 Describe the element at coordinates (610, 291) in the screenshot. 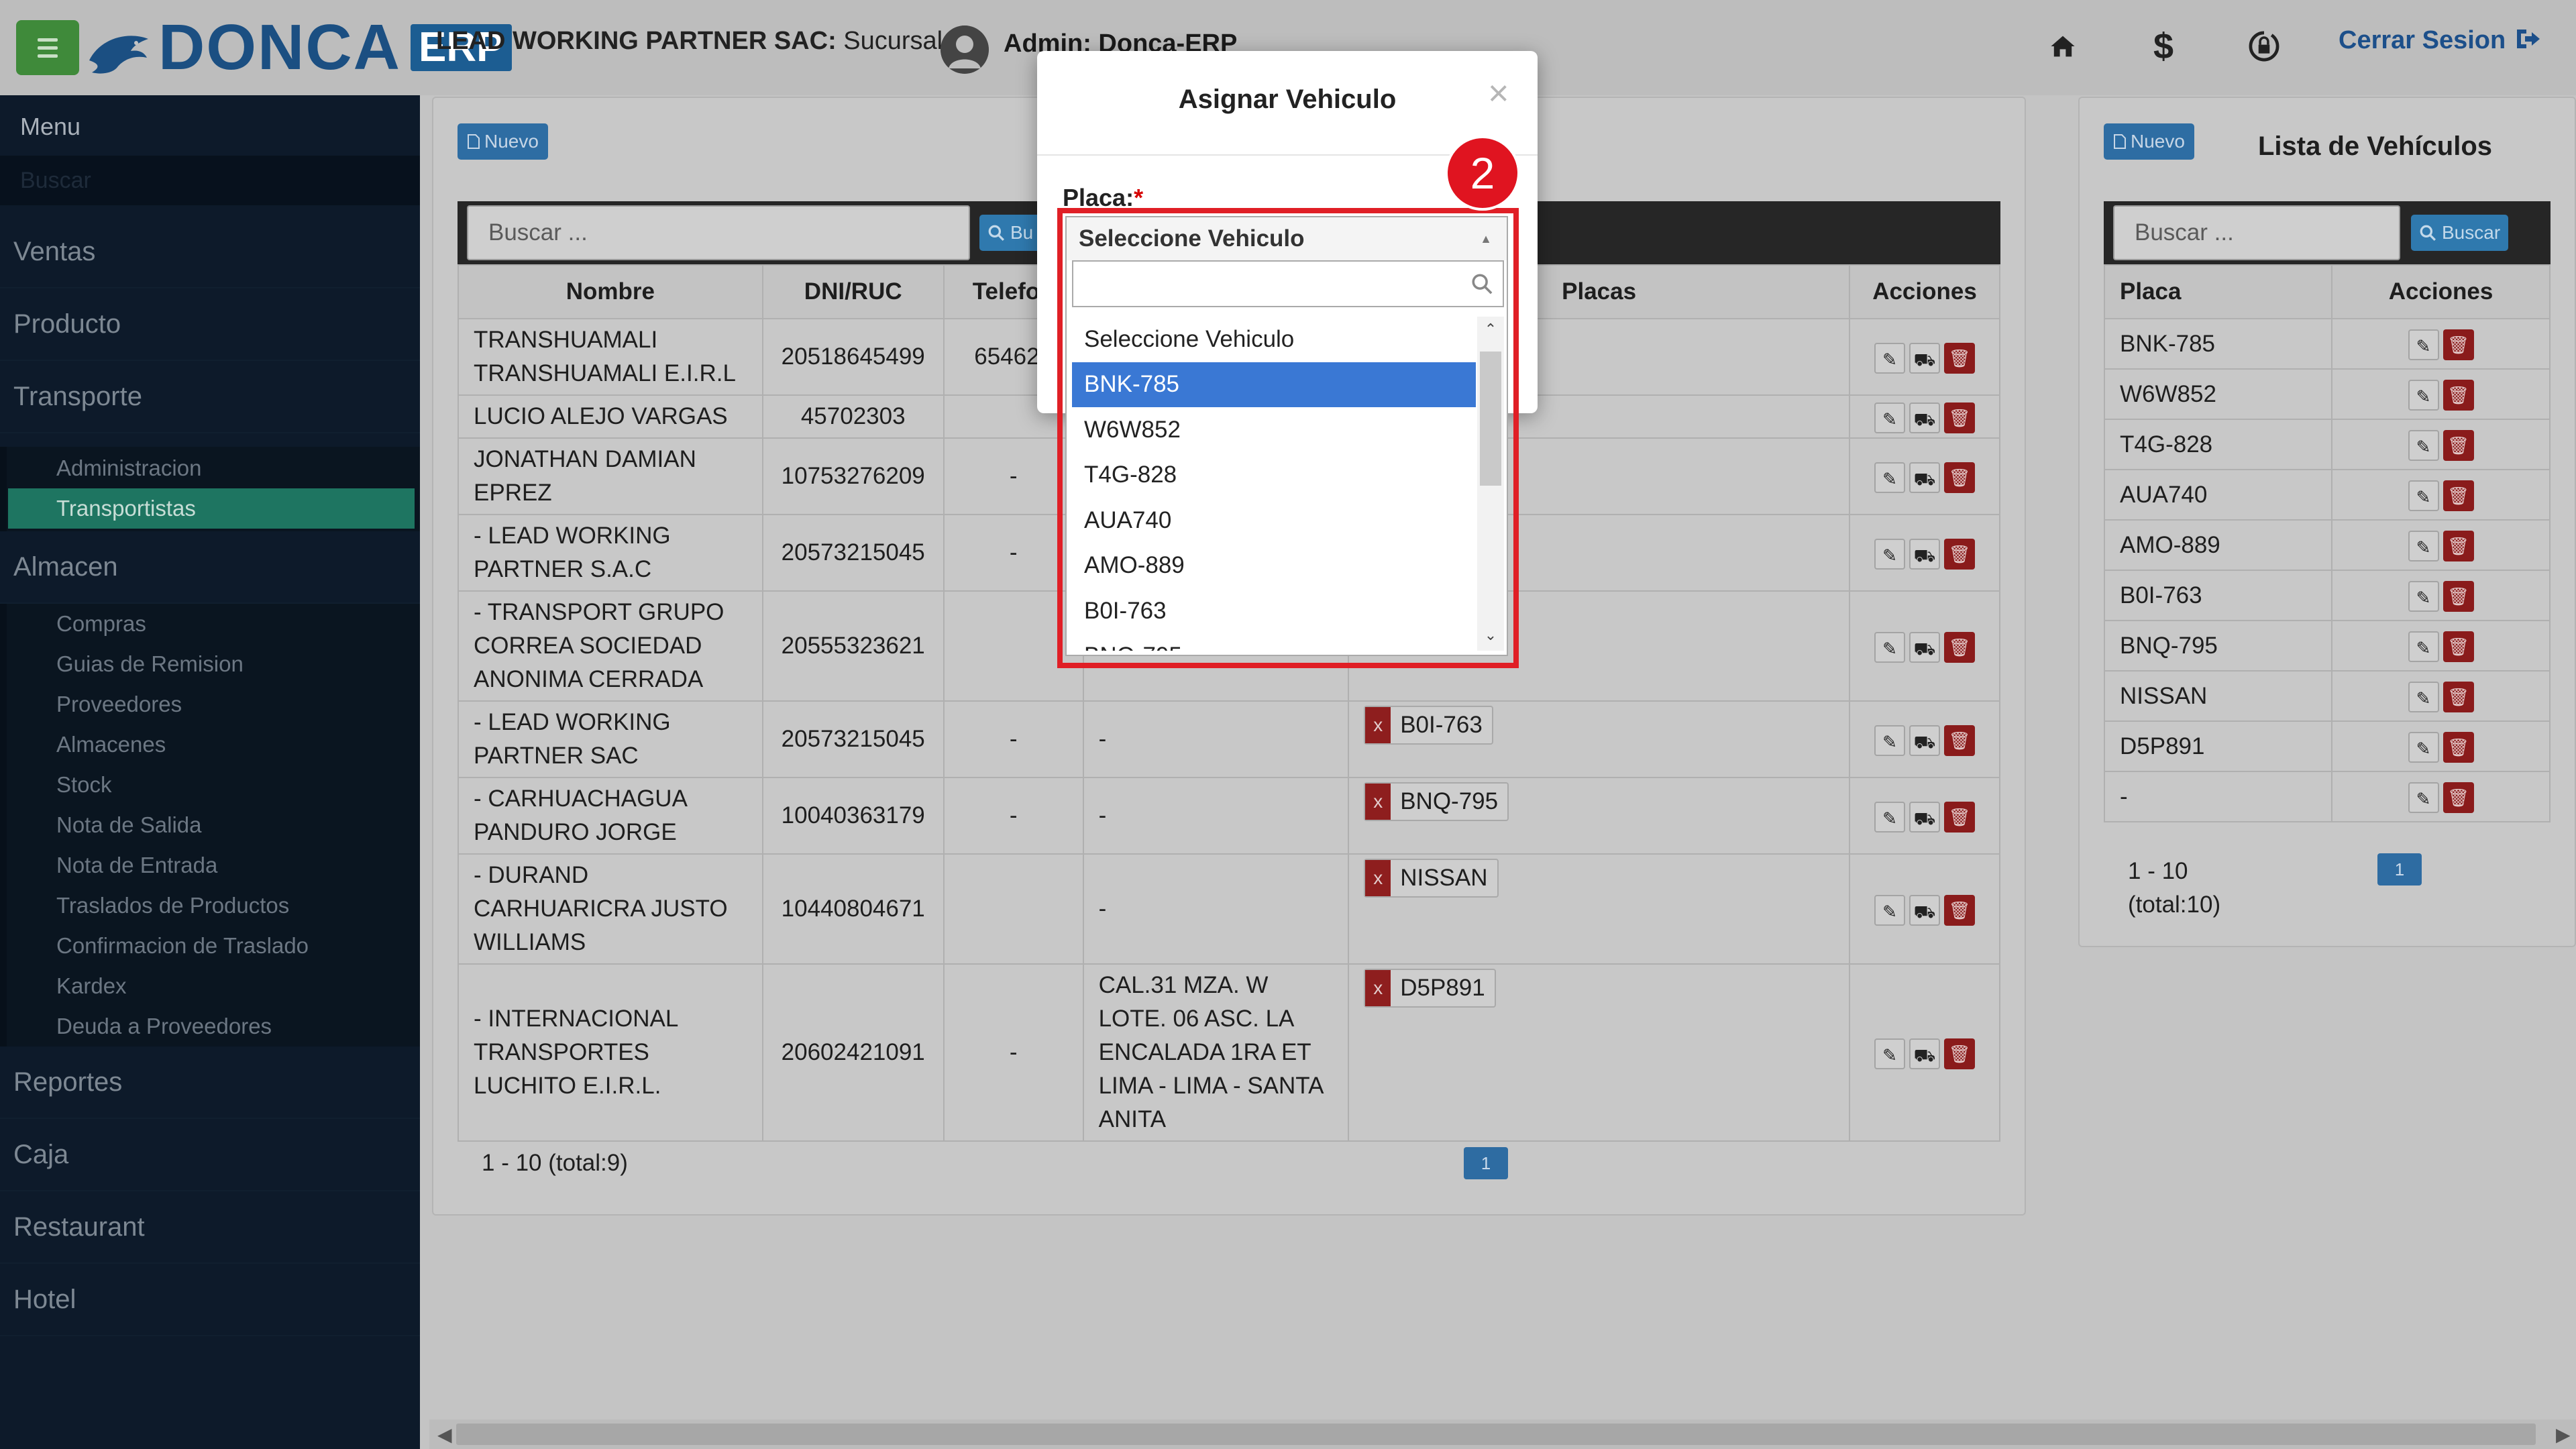

I see `column-header-nombre: Nombre` at that location.